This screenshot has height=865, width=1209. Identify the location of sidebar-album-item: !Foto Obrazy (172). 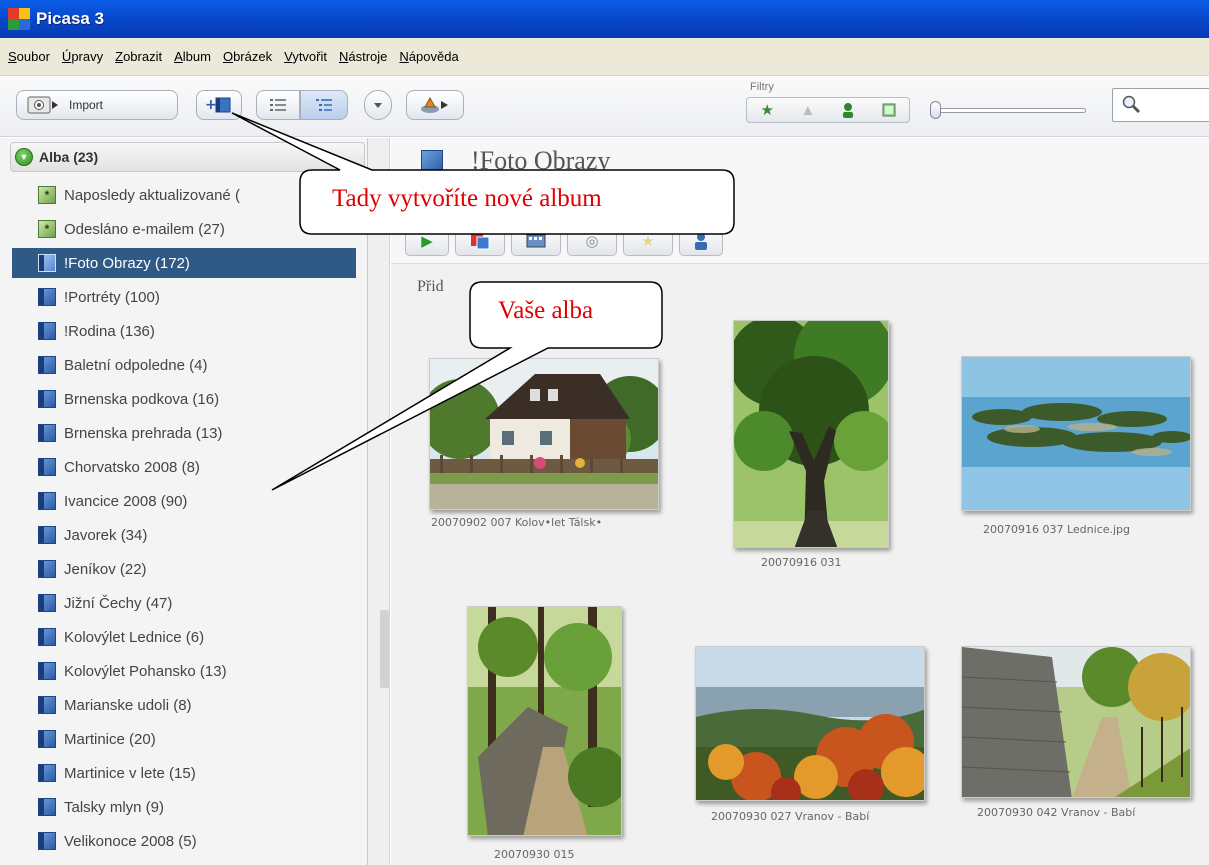
(184, 263).